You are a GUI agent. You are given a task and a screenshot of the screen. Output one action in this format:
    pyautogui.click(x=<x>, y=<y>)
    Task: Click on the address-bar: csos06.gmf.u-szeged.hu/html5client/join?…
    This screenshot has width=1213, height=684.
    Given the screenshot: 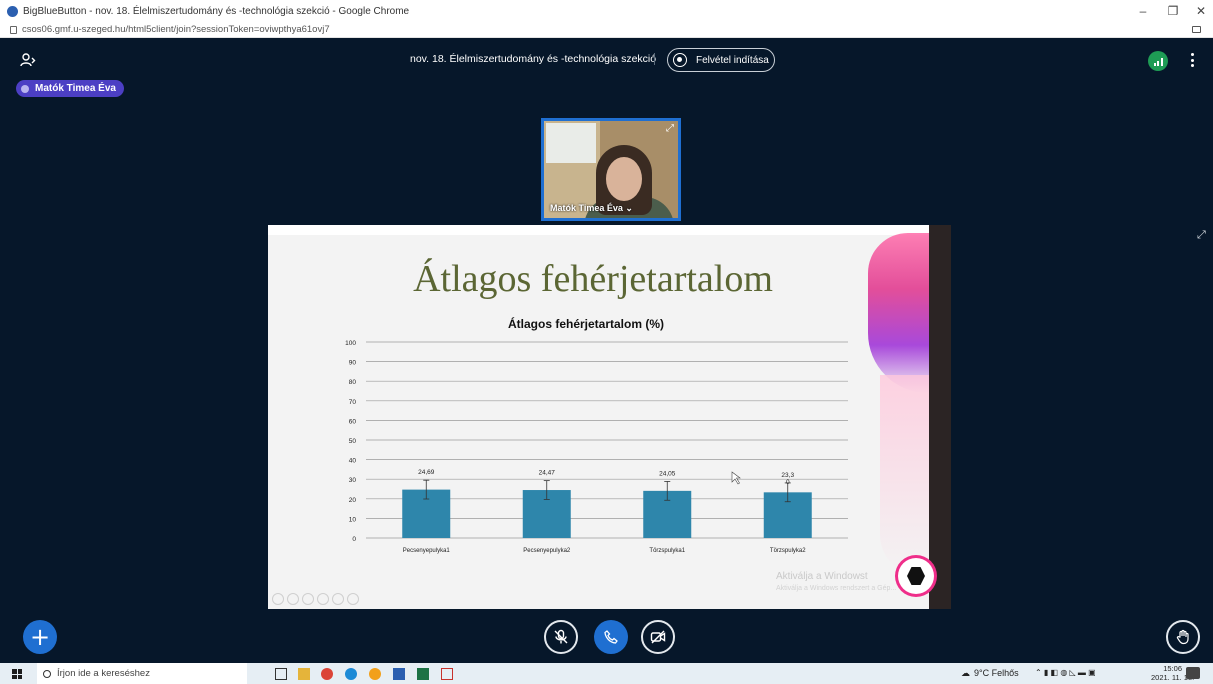 What is the action you would take?
    pyautogui.click(x=606, y=30)
    